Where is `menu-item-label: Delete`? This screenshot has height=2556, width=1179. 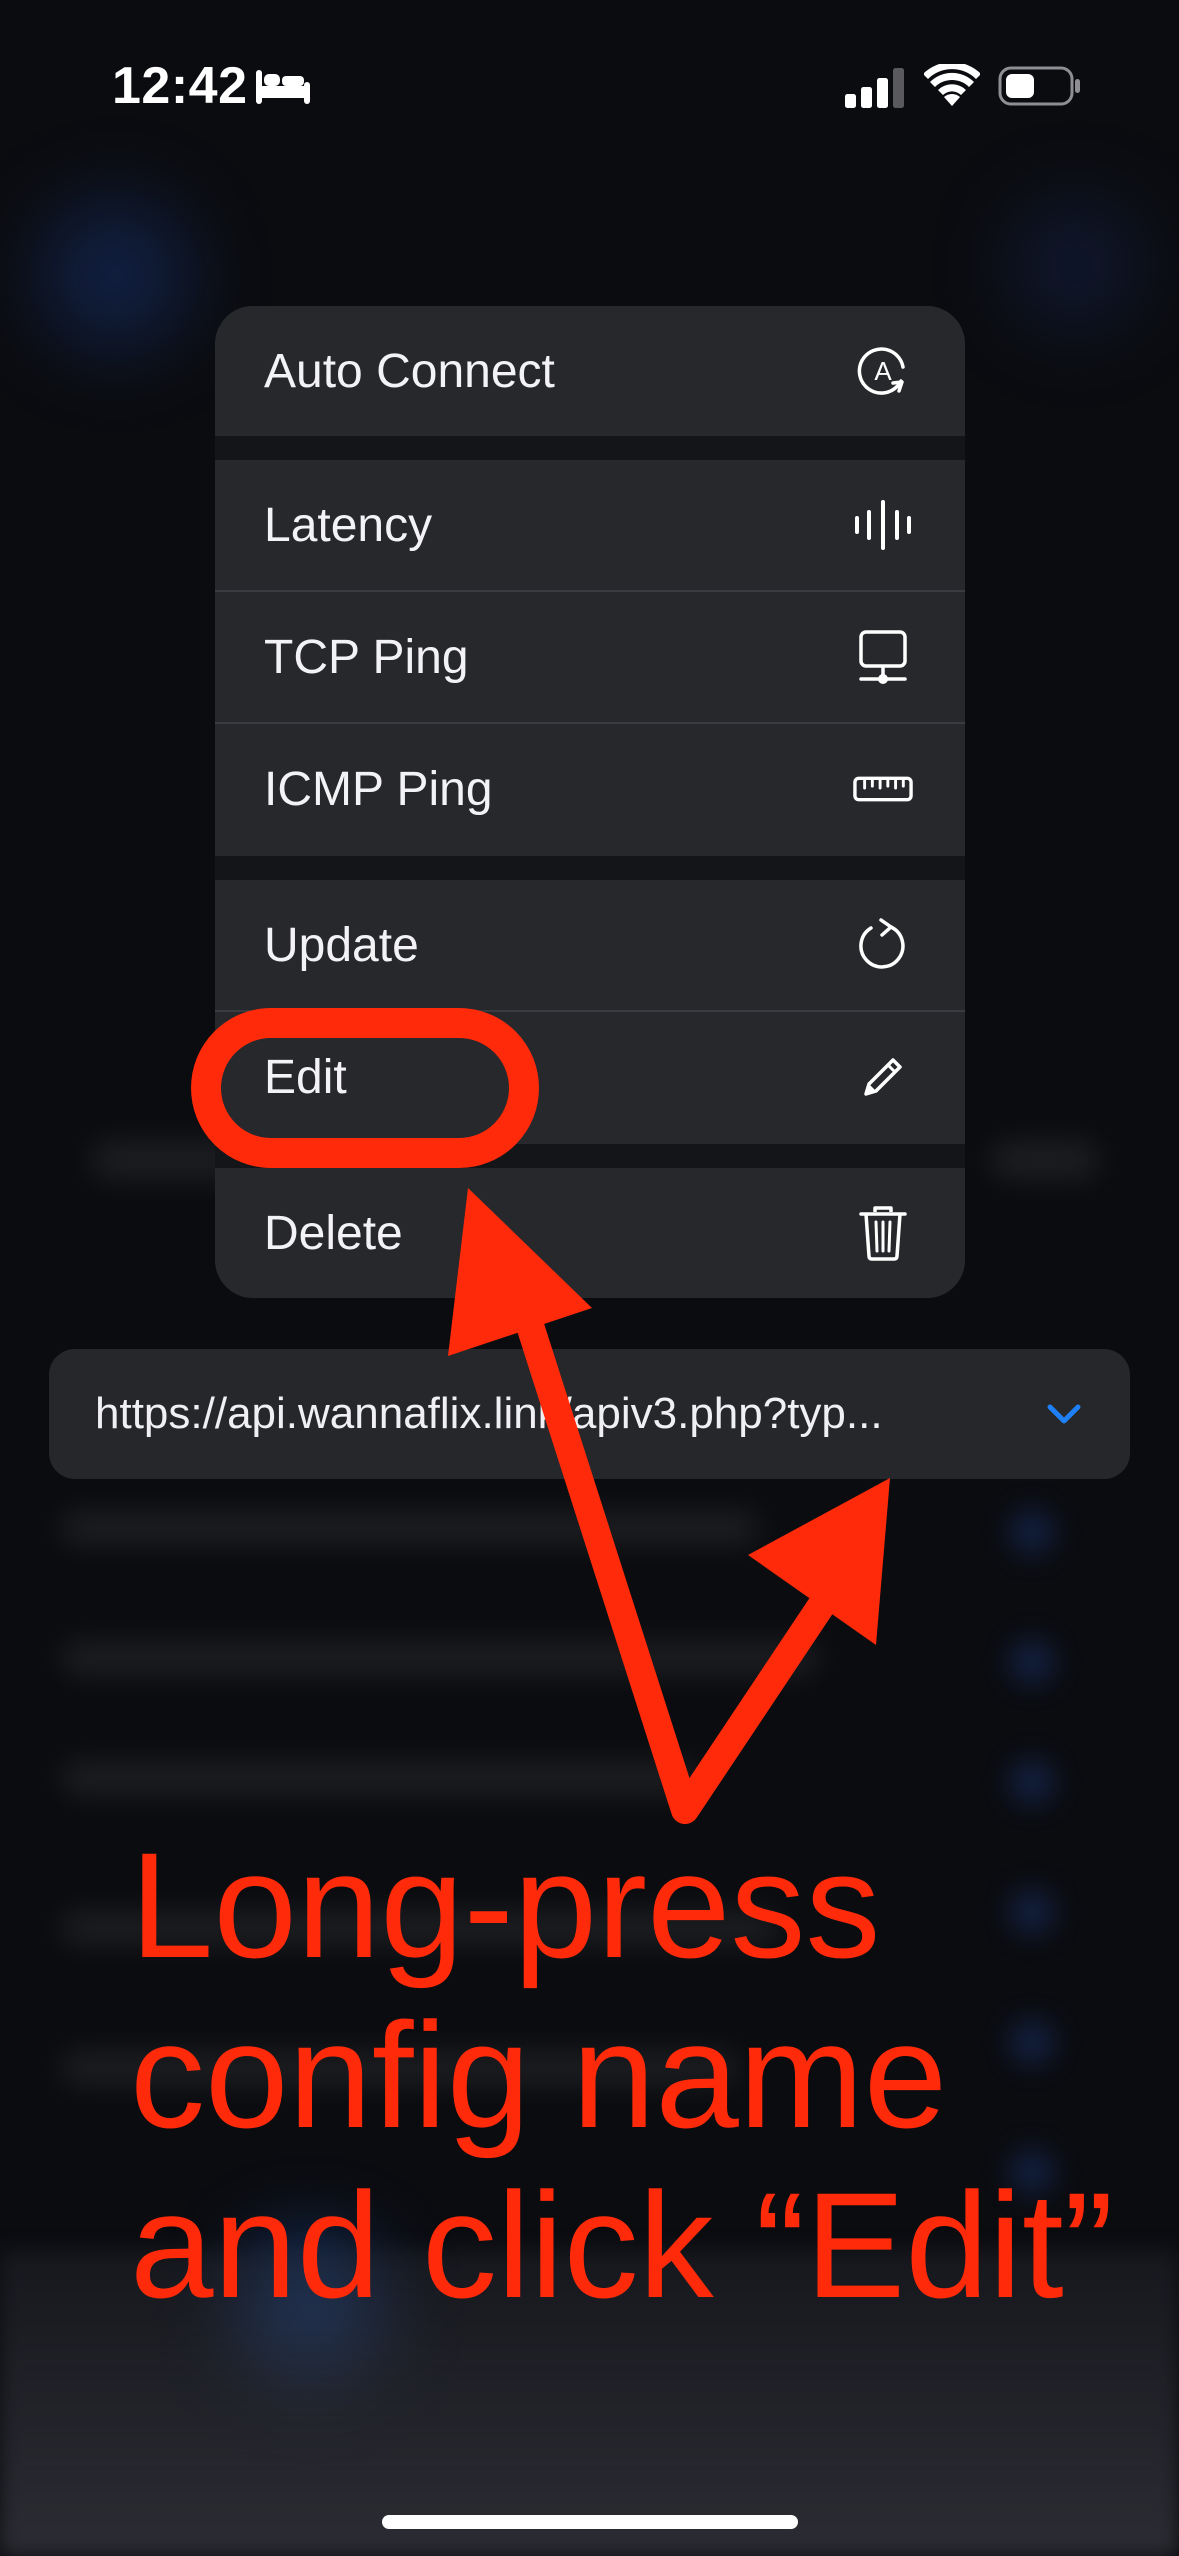
menu-item-label: Delete is located at coordinates (333, 1233).